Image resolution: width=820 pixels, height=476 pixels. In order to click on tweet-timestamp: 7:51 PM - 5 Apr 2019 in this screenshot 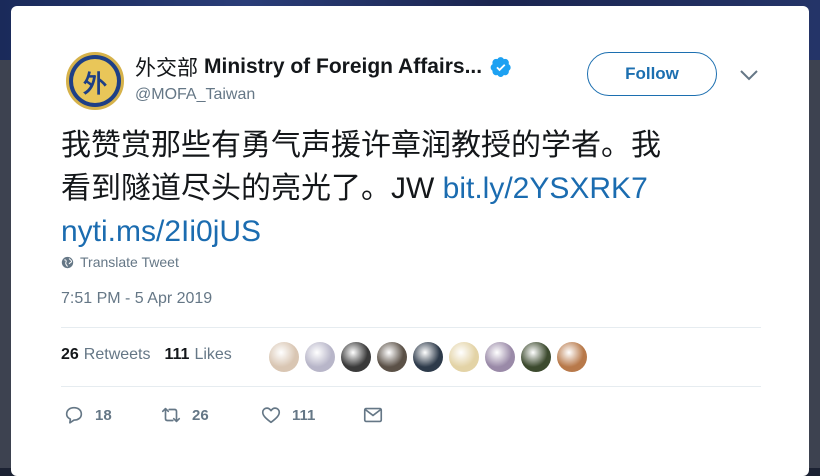, I will do `click(136, 299)`.